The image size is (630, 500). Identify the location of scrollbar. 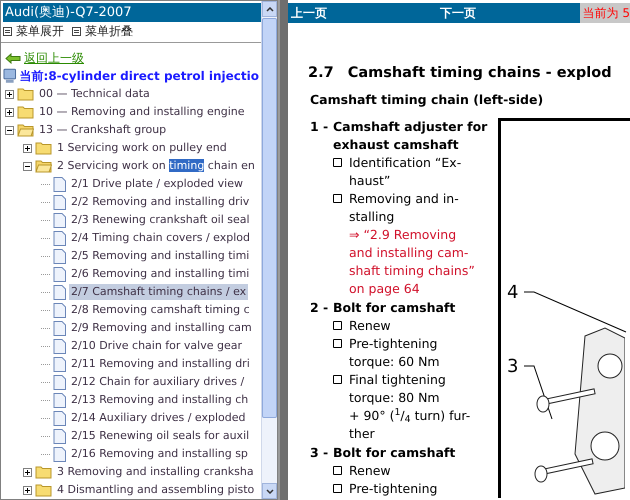
(269, 250).